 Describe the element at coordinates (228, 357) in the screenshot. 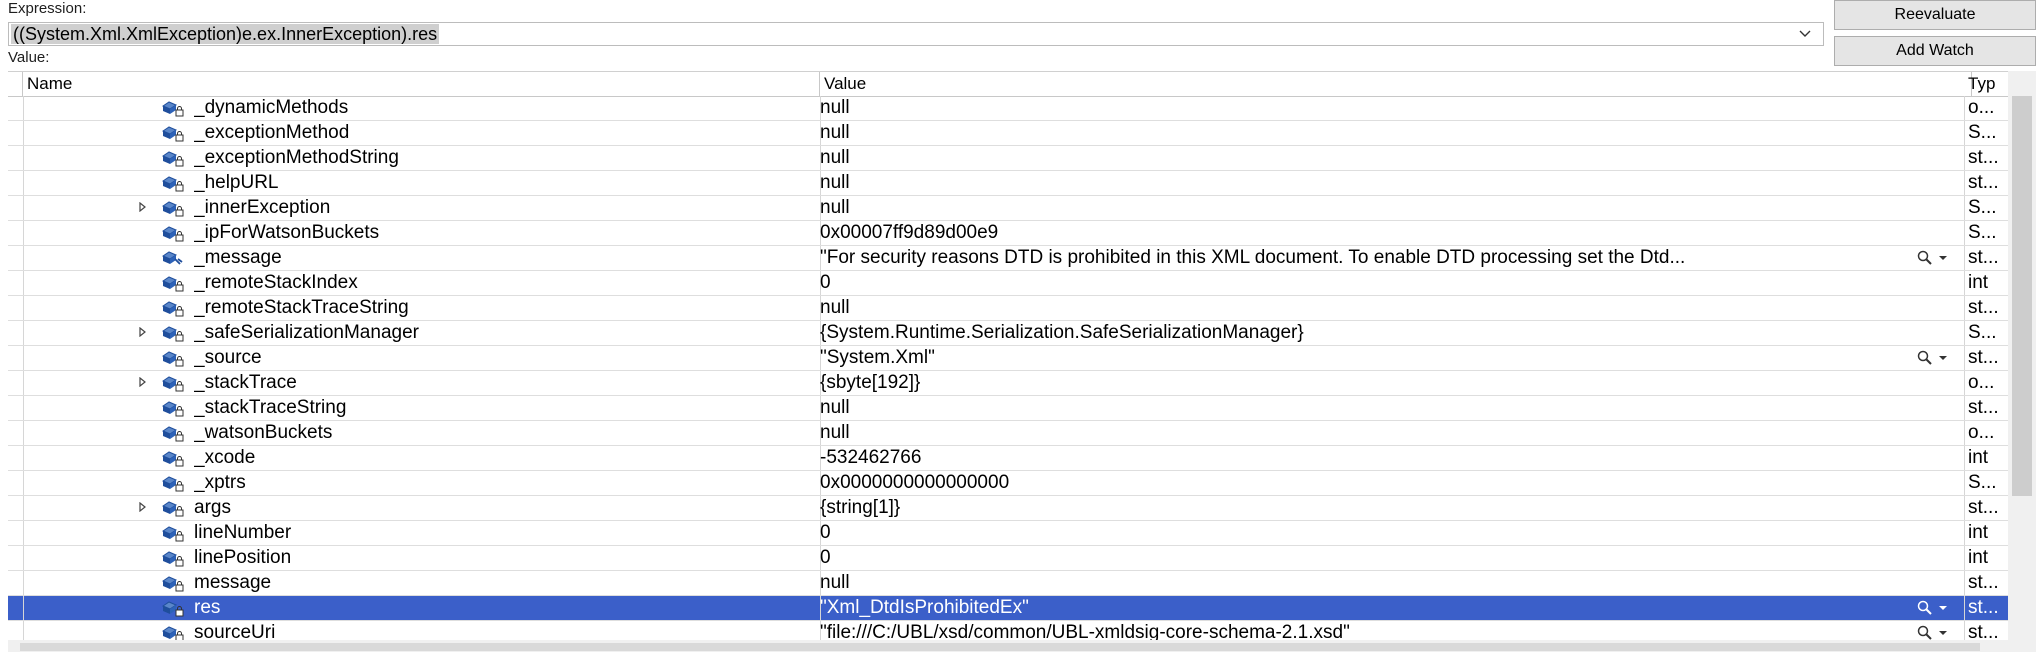

I see `row-name: _source` at that location.